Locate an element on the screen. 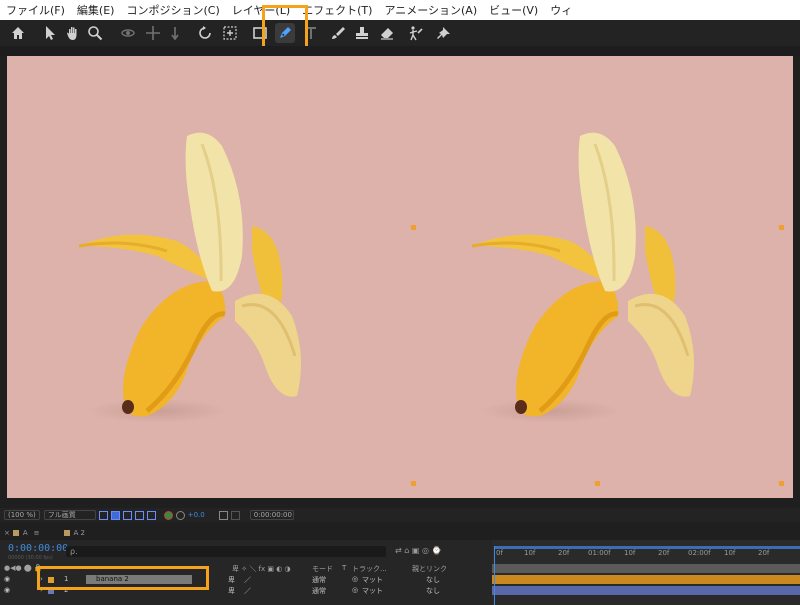 Image resolution: width=800 pixels, height=605 pixels. ruler-tick: 02:00f is located at coordinates (699, 553).